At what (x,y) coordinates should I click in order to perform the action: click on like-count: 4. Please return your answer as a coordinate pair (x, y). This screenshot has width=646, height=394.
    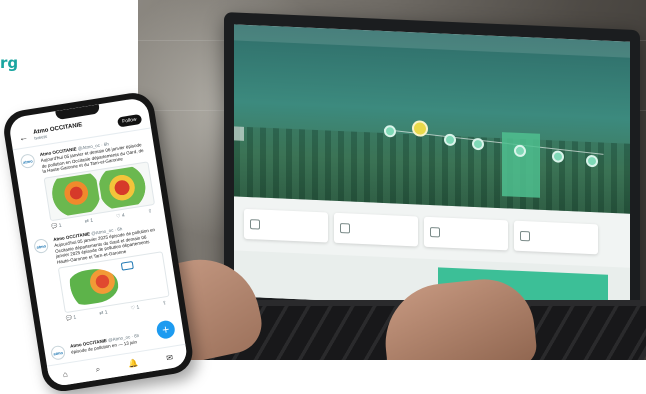
    Looking at the image, I should click on (123, 215).